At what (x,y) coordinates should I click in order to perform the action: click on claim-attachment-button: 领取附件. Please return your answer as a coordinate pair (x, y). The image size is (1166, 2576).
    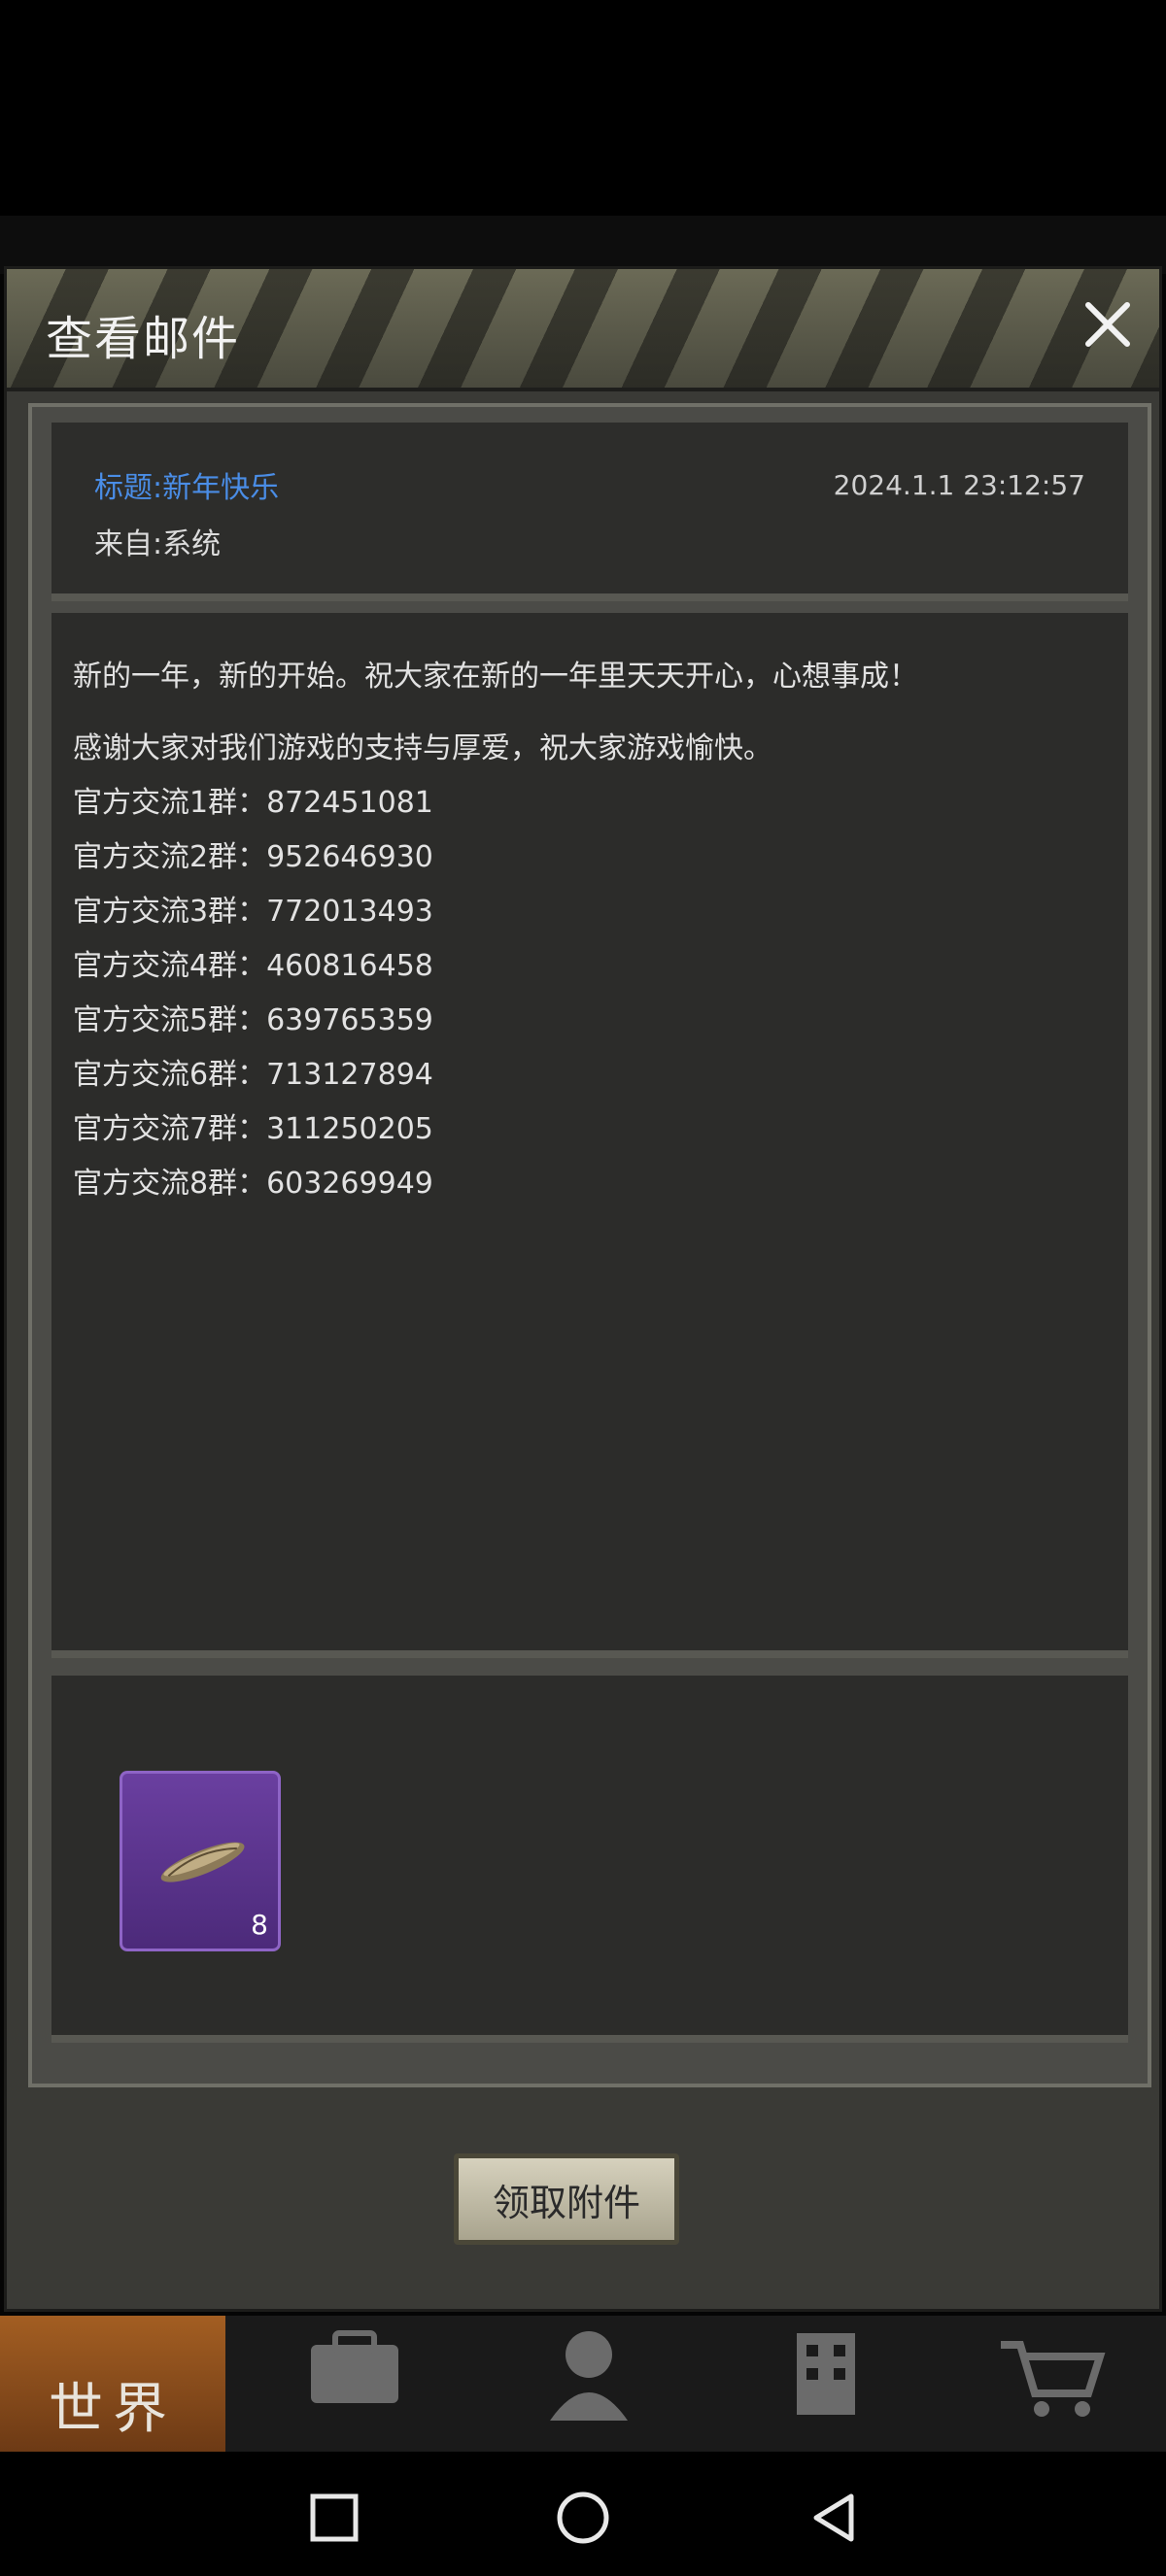
    Looking at the image, I should click on (566, 2199).